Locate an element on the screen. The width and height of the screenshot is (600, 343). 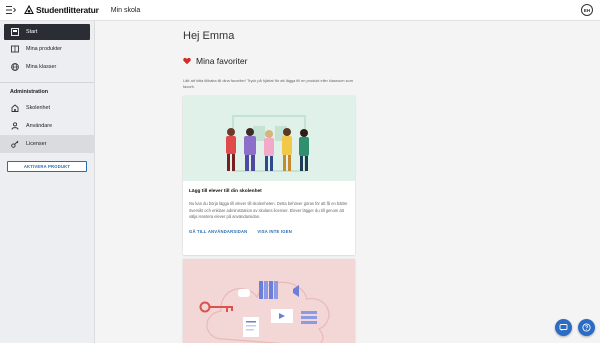
avatar: EH is located at coordinates (587, 10).